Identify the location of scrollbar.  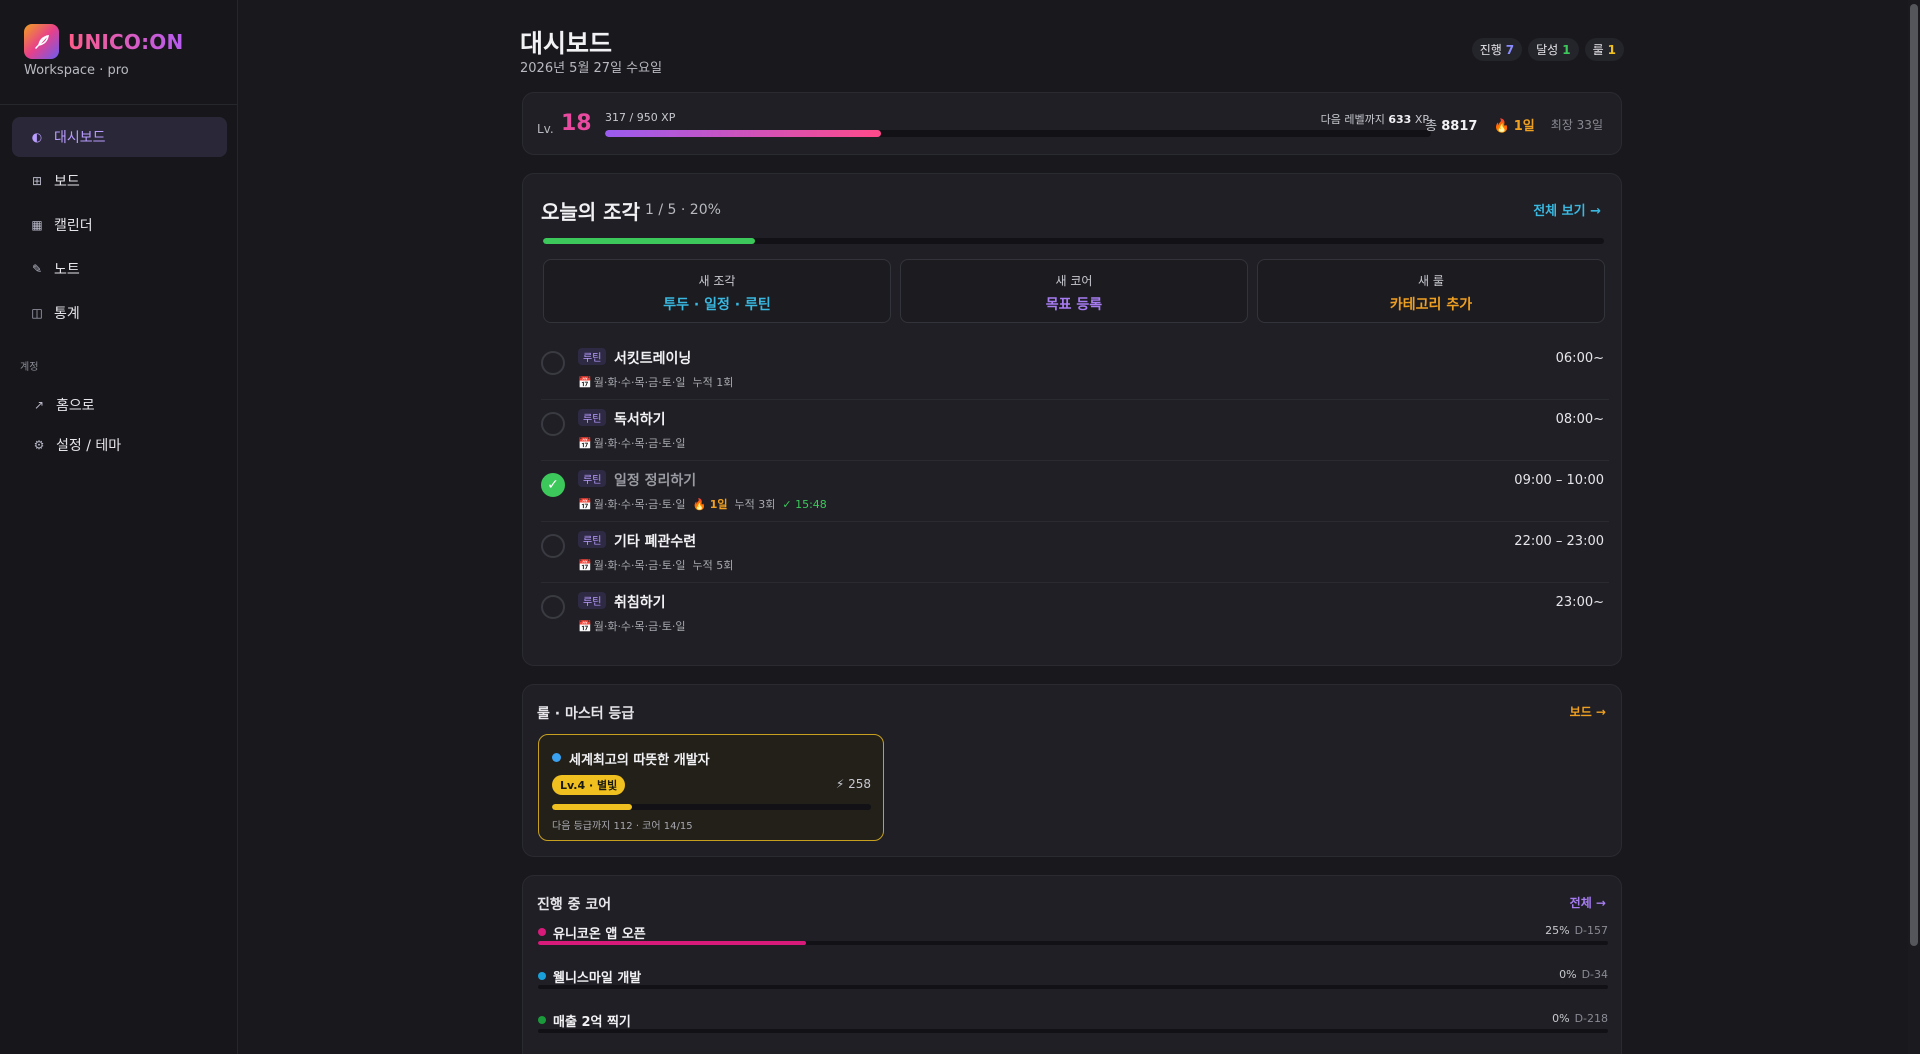
(1914, 527).